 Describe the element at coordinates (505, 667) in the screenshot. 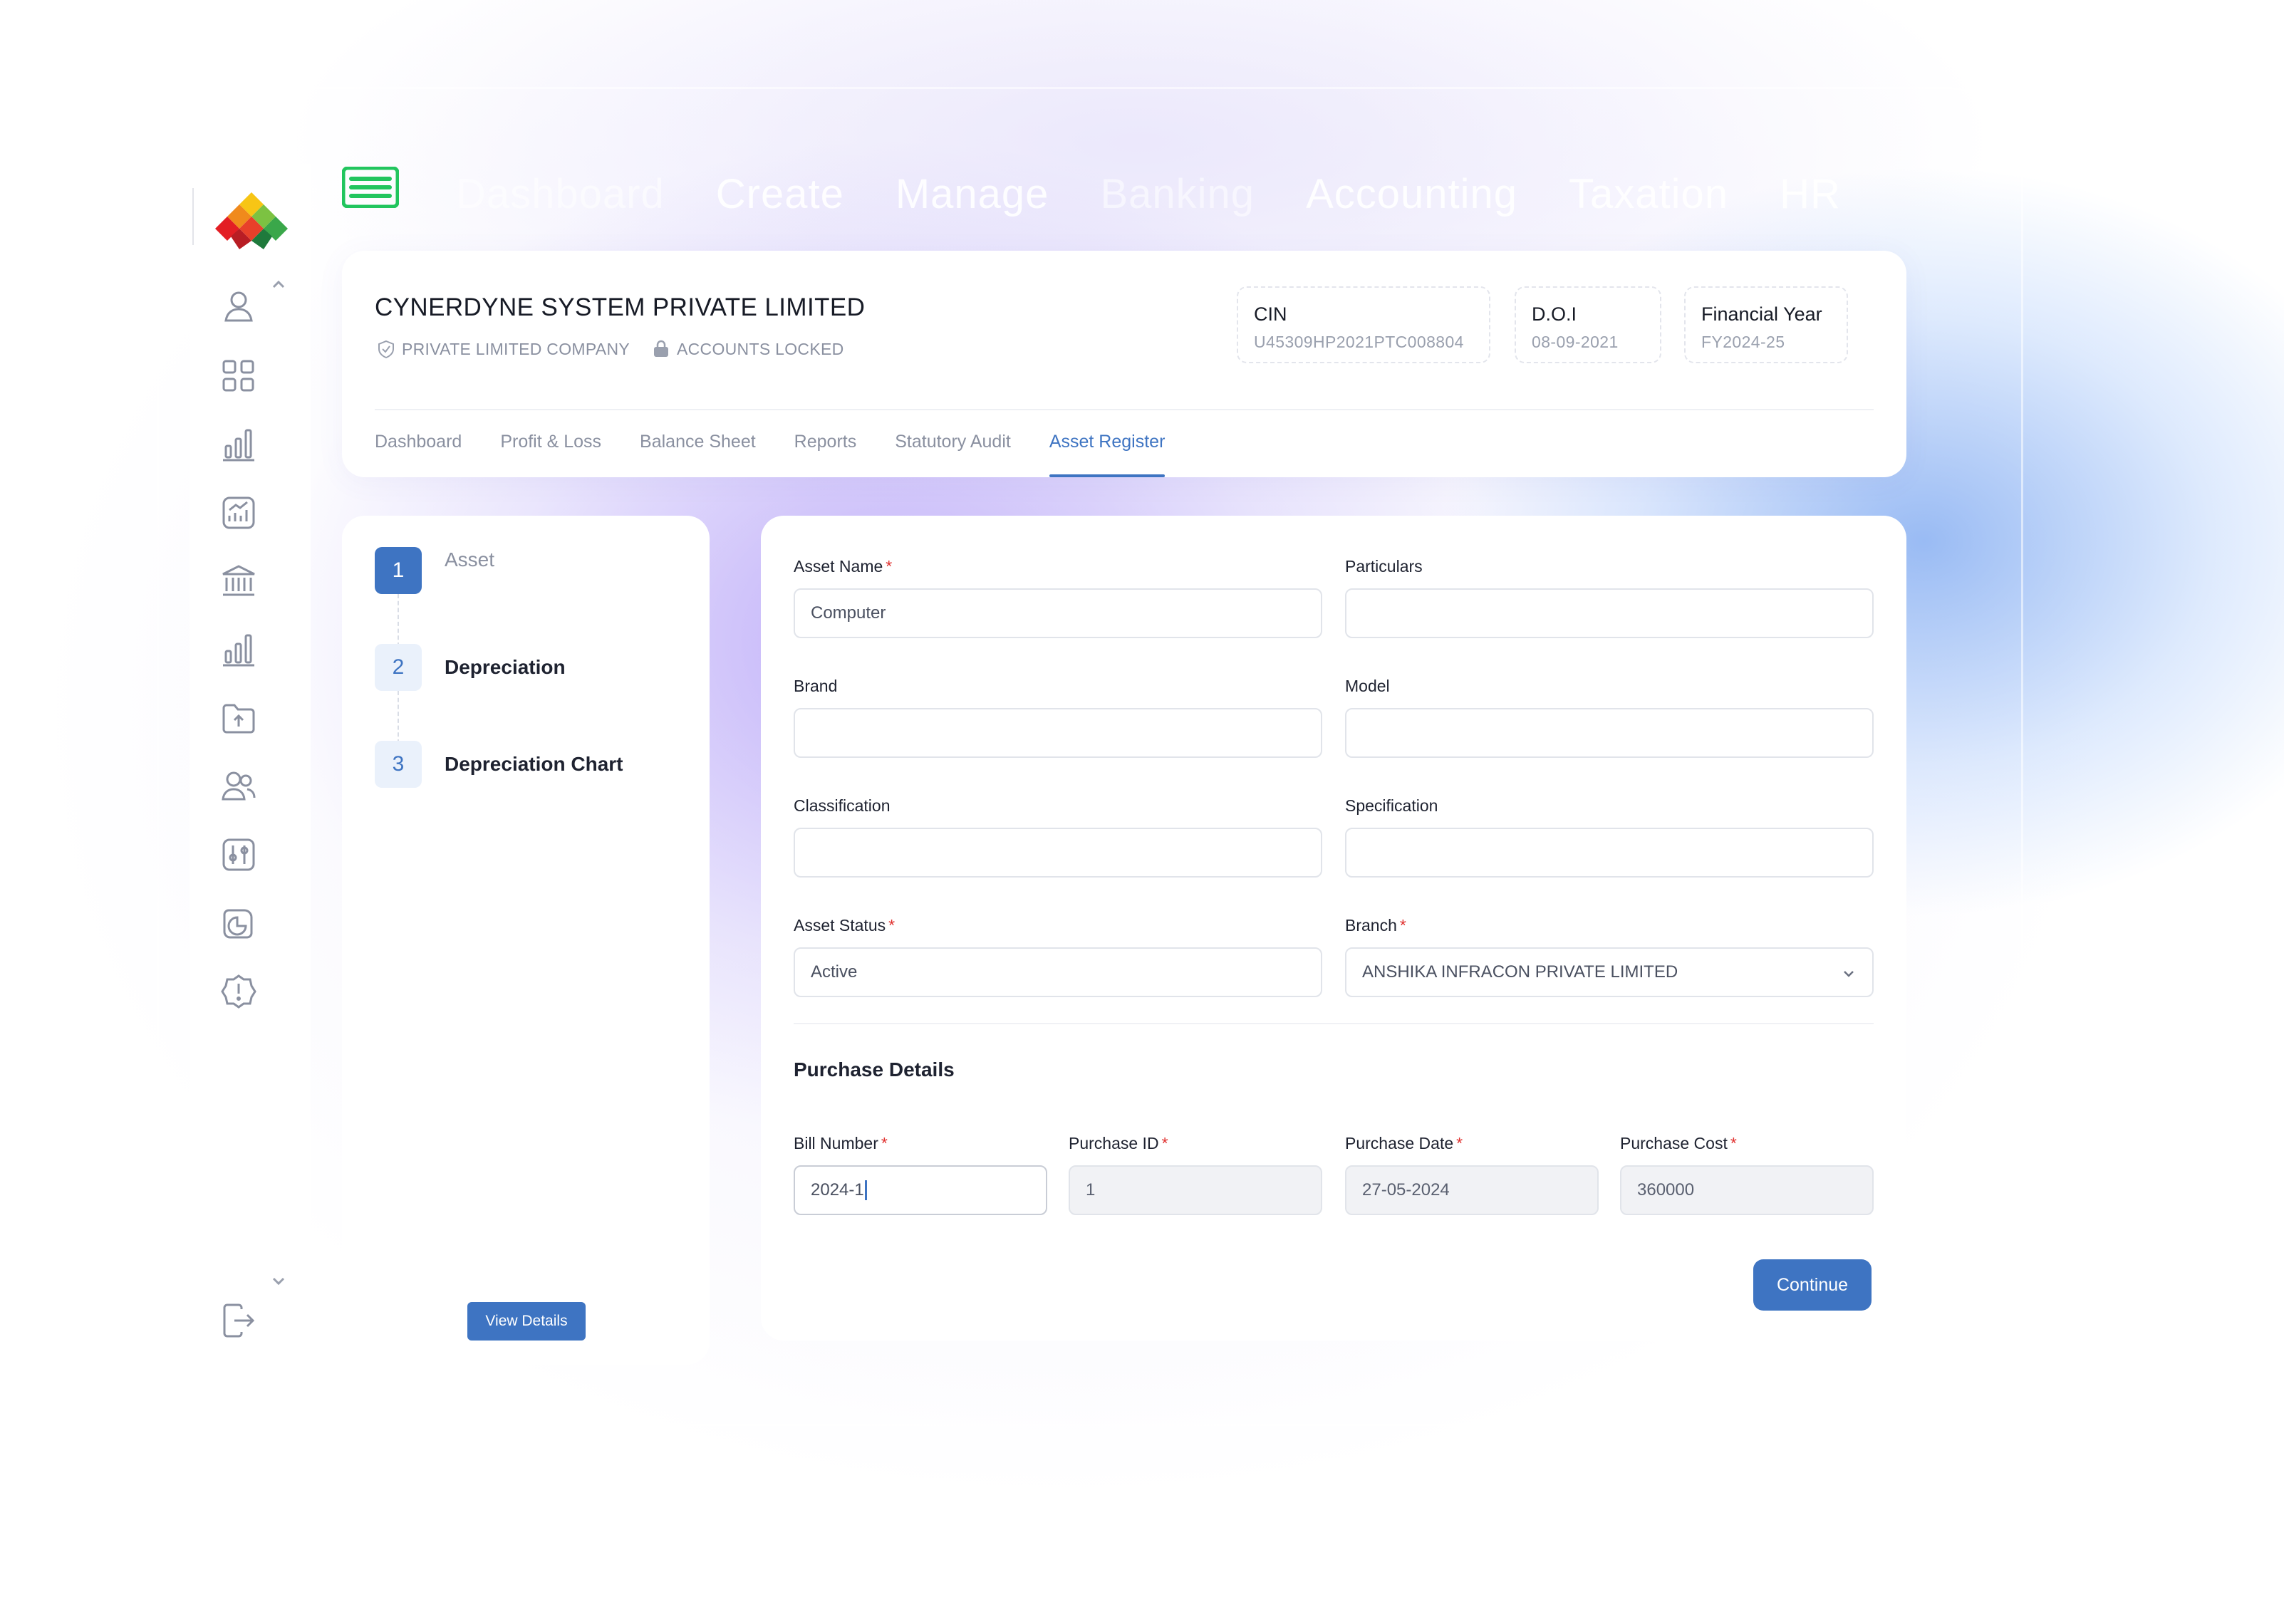

I see `step-label: Depreciation` at that location.